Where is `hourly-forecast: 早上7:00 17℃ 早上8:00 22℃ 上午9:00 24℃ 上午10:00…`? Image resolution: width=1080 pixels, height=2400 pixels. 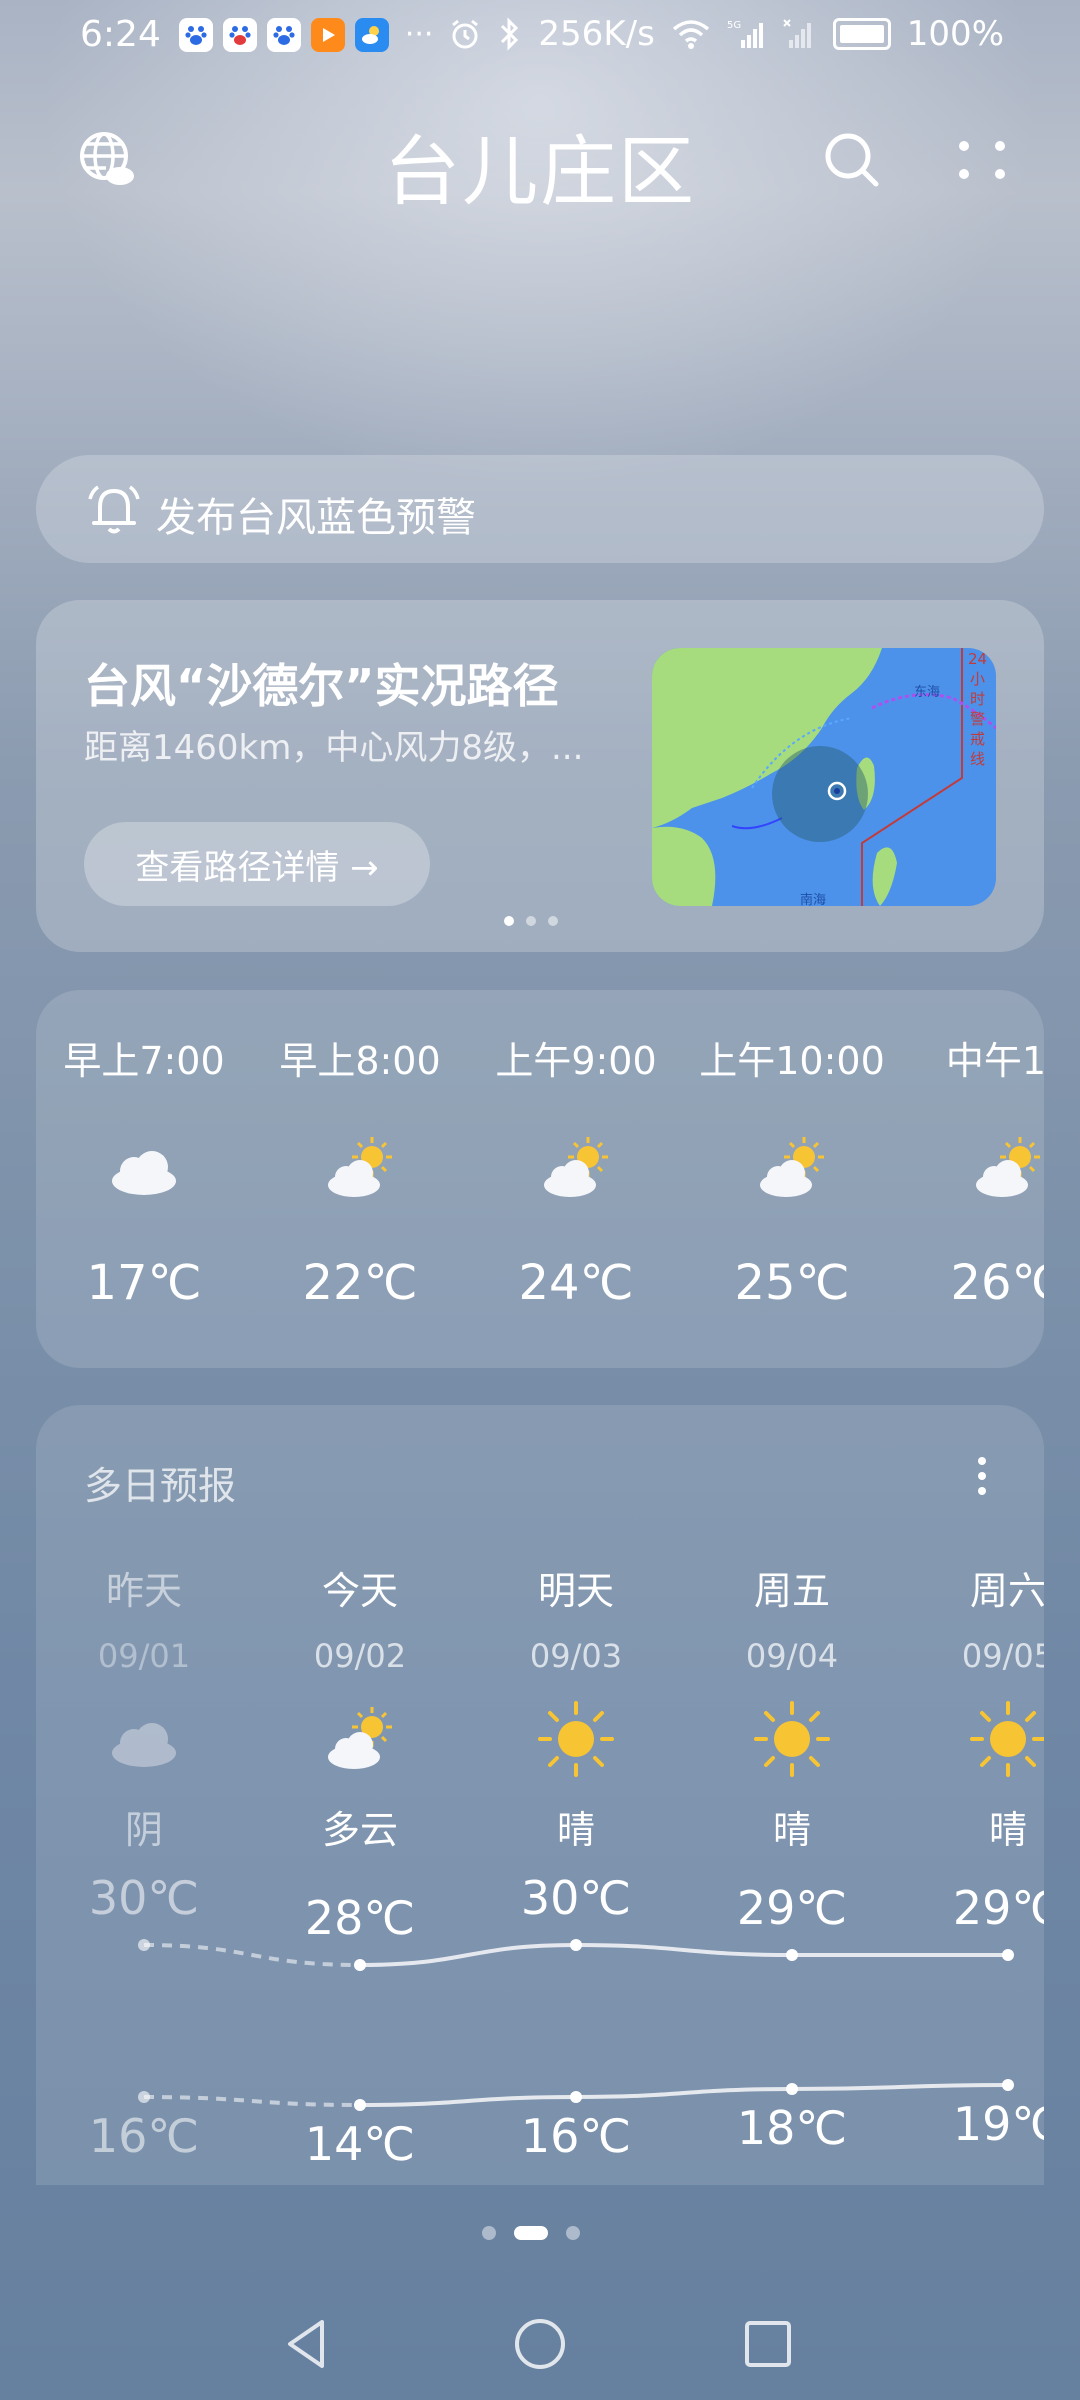 hourly-forecast: 早上7:00 17℃ 早上8:00 22℃ 上午9:00 24℃ 上午10:00… is located at coordinates (540, 1179).